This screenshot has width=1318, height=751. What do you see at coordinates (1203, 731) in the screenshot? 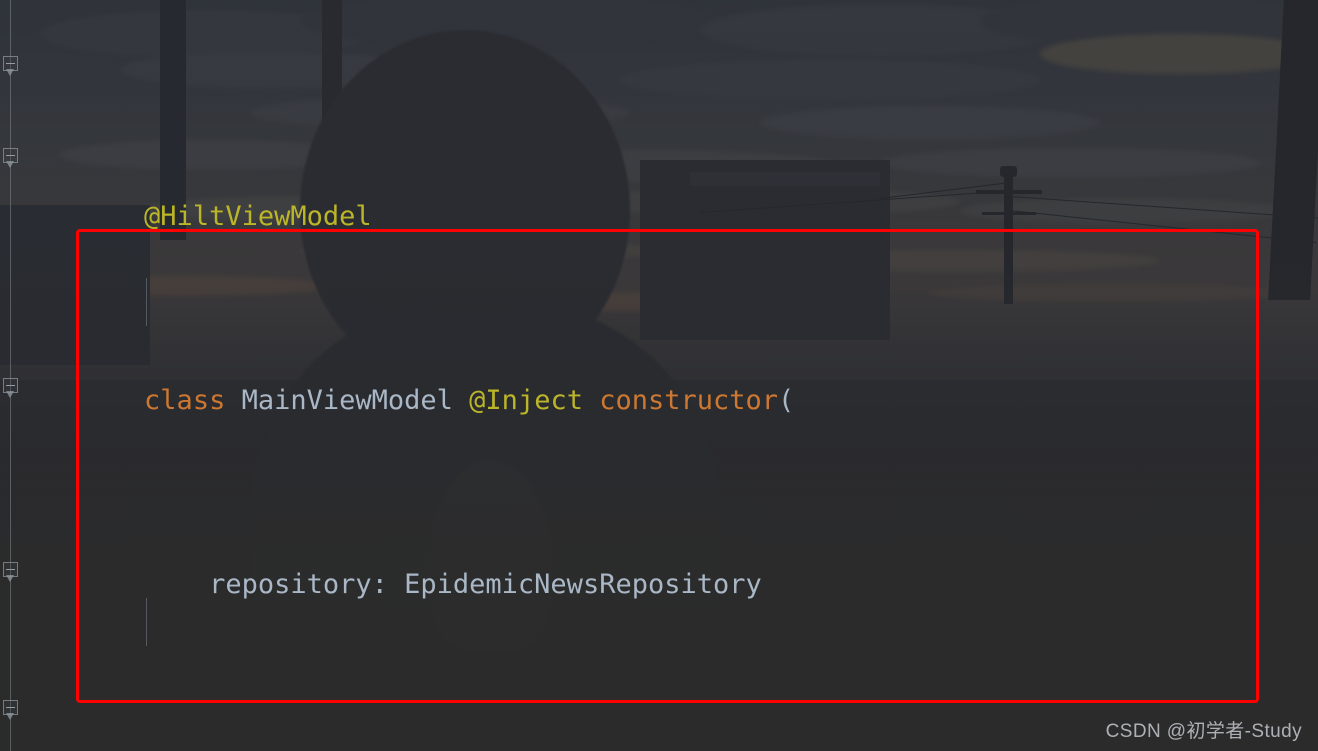
I see `csdn-watermark: CSDN @初学者-Study` at bounding box center [1203, 731].